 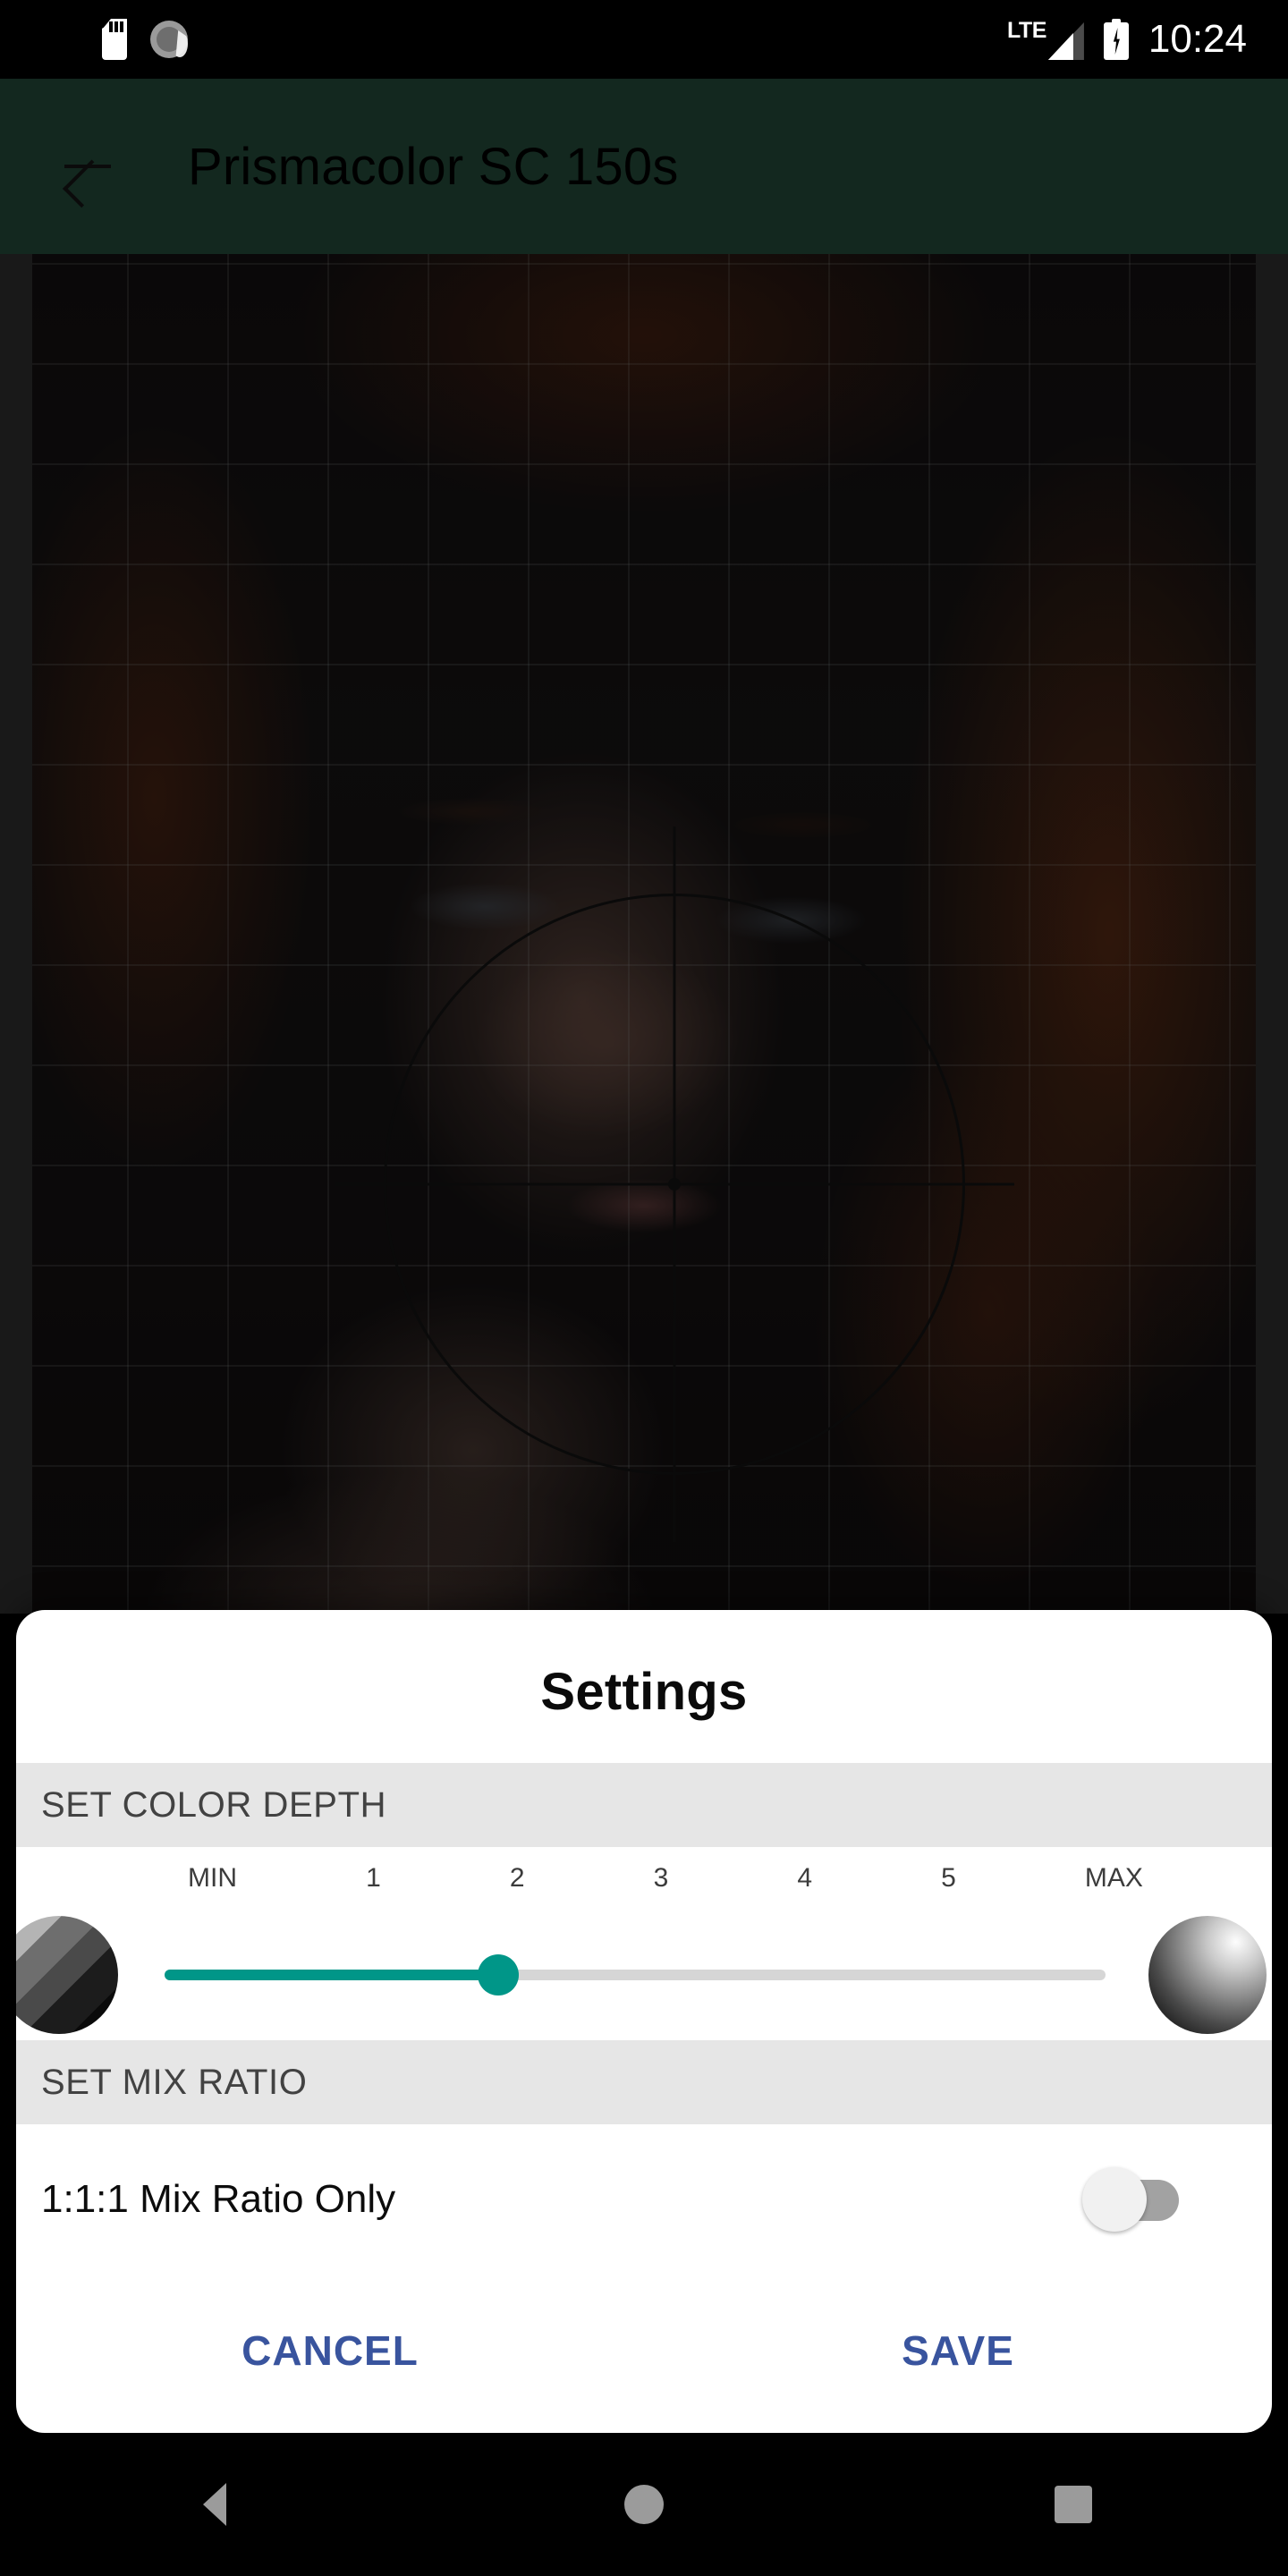 I want to click on sdcard-icon, so click(x=114, y=39).